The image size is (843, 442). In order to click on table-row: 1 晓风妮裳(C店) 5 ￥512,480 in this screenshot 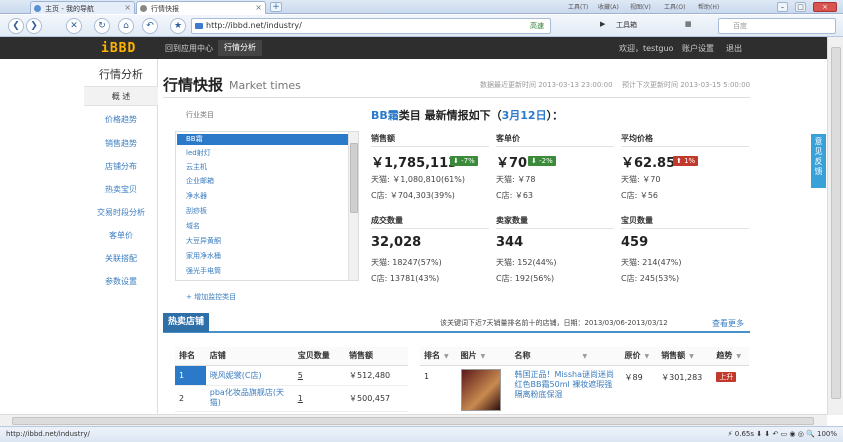, I will do `click(291, 375)`.